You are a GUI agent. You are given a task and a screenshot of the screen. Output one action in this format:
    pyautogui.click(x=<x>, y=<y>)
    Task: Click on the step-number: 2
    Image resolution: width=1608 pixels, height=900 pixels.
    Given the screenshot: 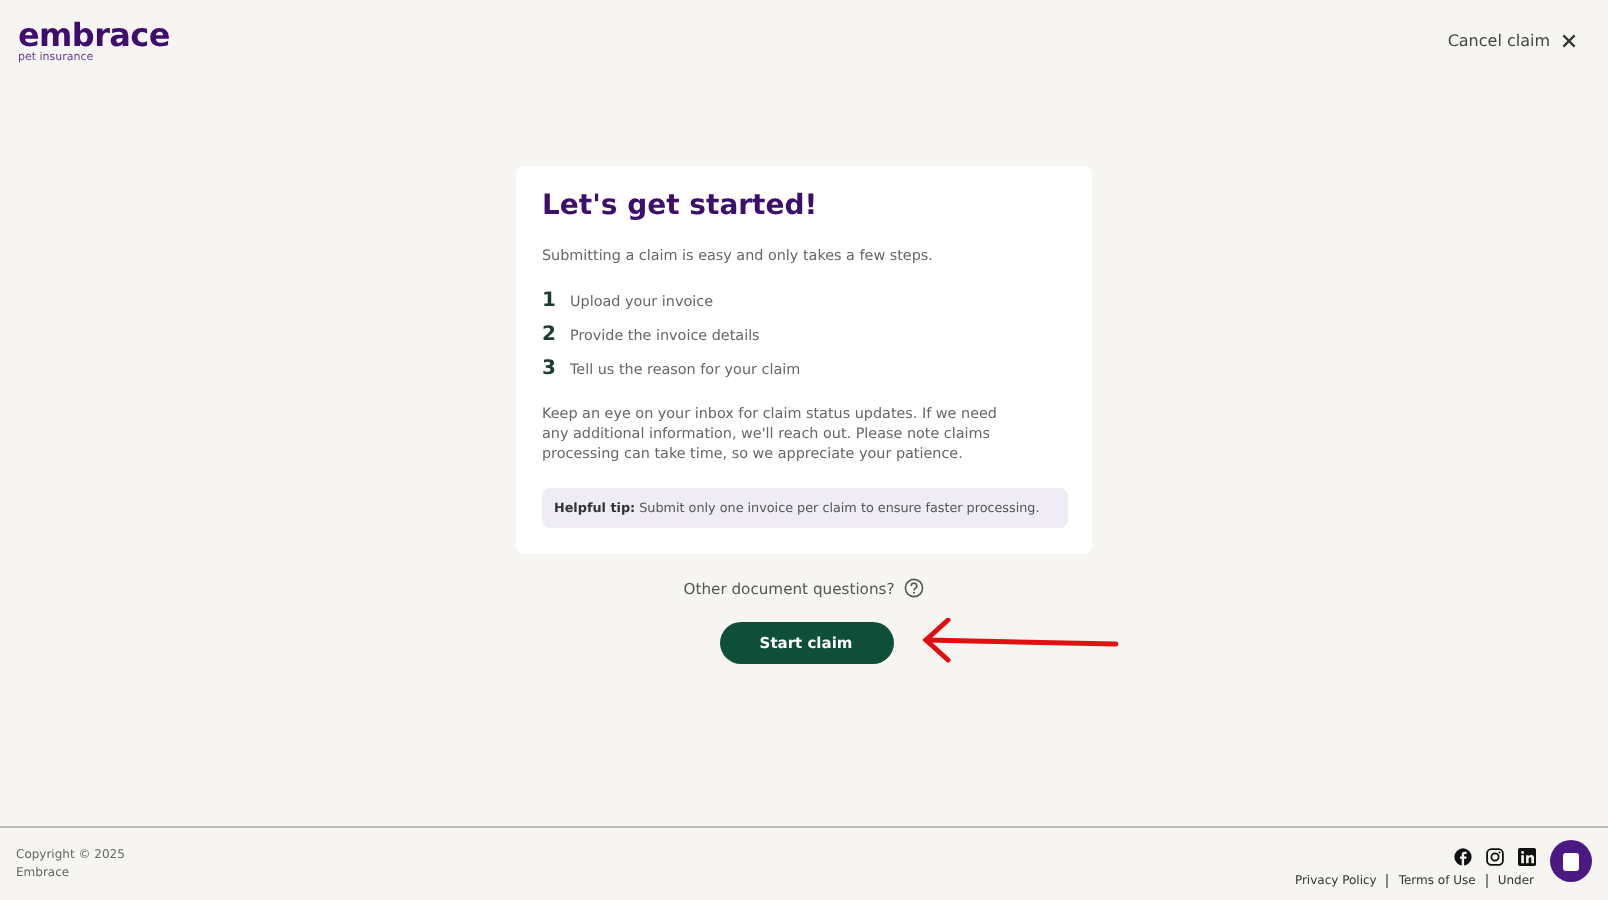 What is the action you would take?
    pyautogui.click(x=548, y=335)
    